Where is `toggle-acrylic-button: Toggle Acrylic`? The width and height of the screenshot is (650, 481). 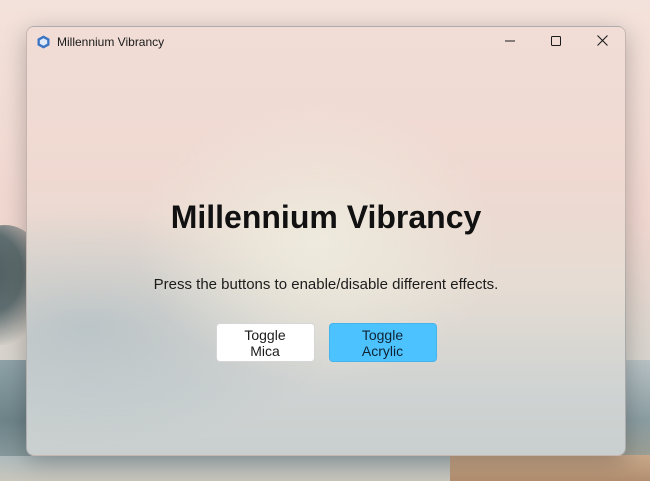 toggle-acrylic-button: Toggle Acrylic is located at coordinates (382, 342).